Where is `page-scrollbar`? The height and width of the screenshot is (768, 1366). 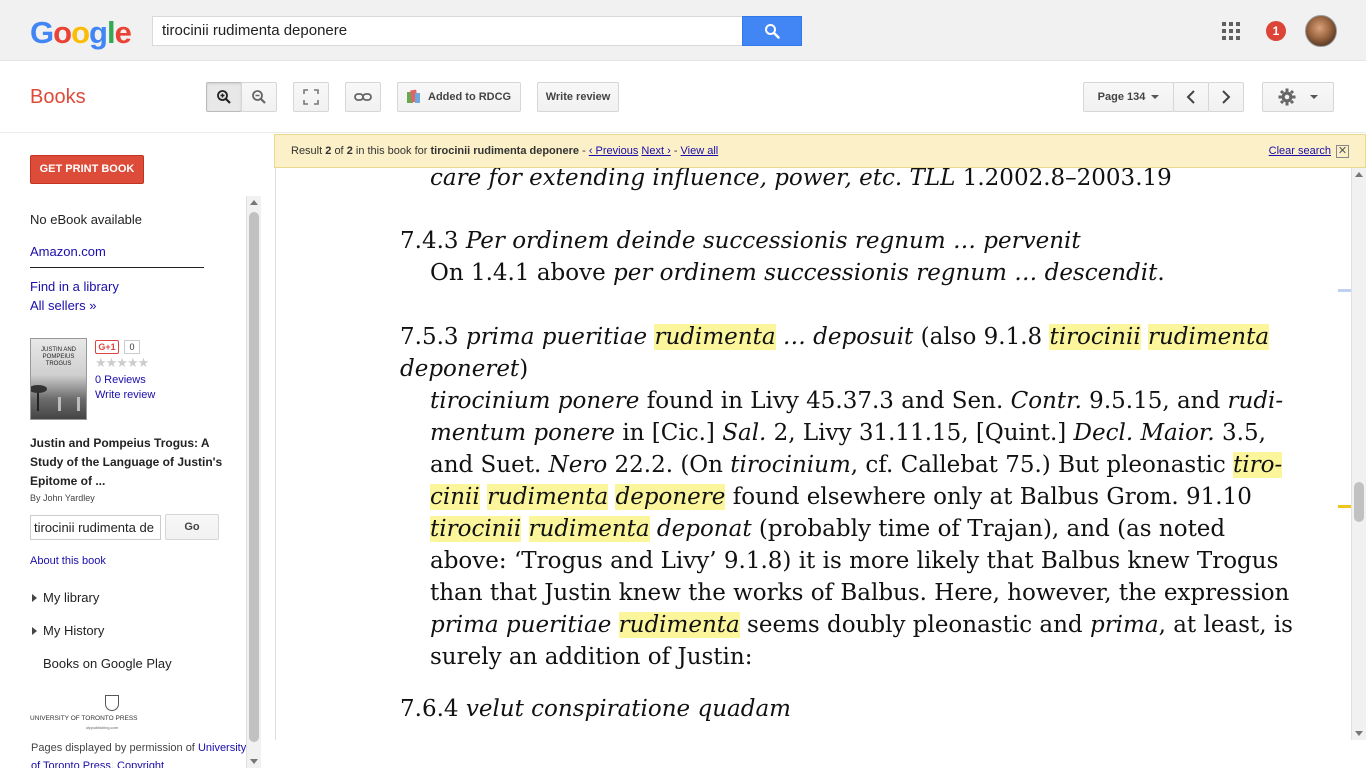
page-scrollbar is located at coordinates (1358, 454).